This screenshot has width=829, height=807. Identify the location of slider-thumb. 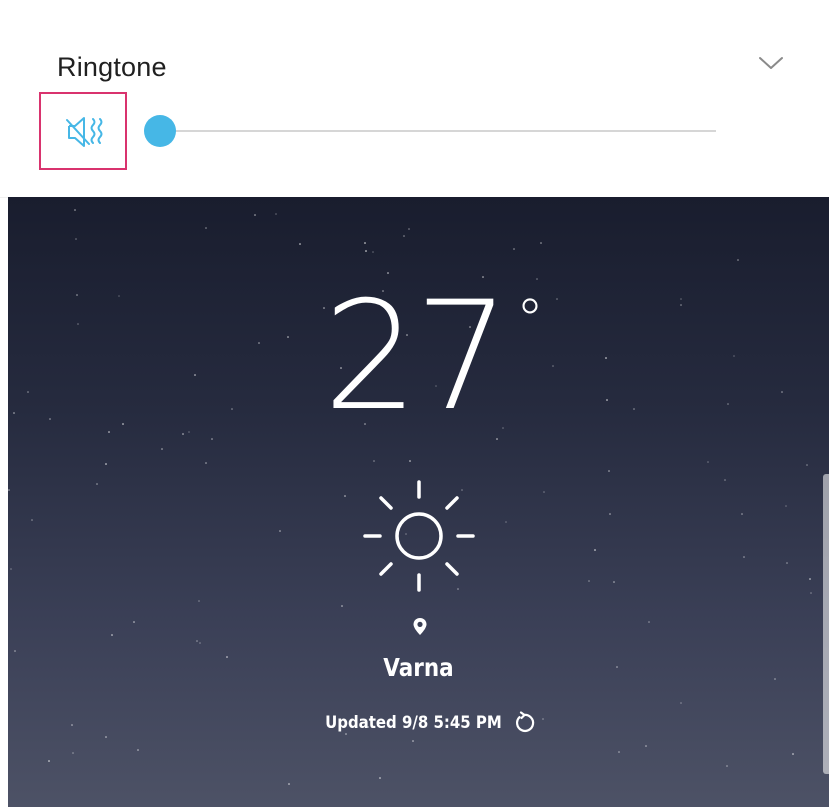
(160, 131).